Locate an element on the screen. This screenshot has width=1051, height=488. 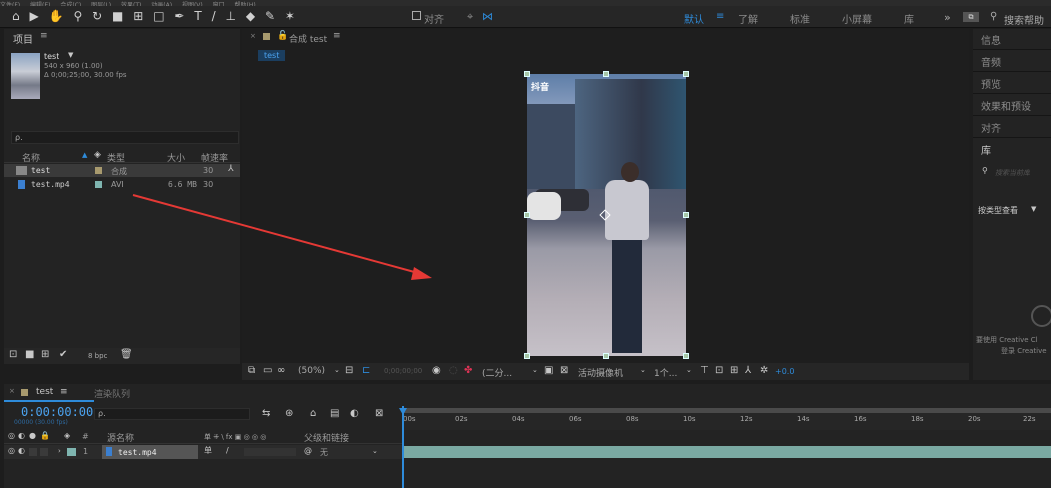
layer-index: 1 is located at coordinates (86, 451).